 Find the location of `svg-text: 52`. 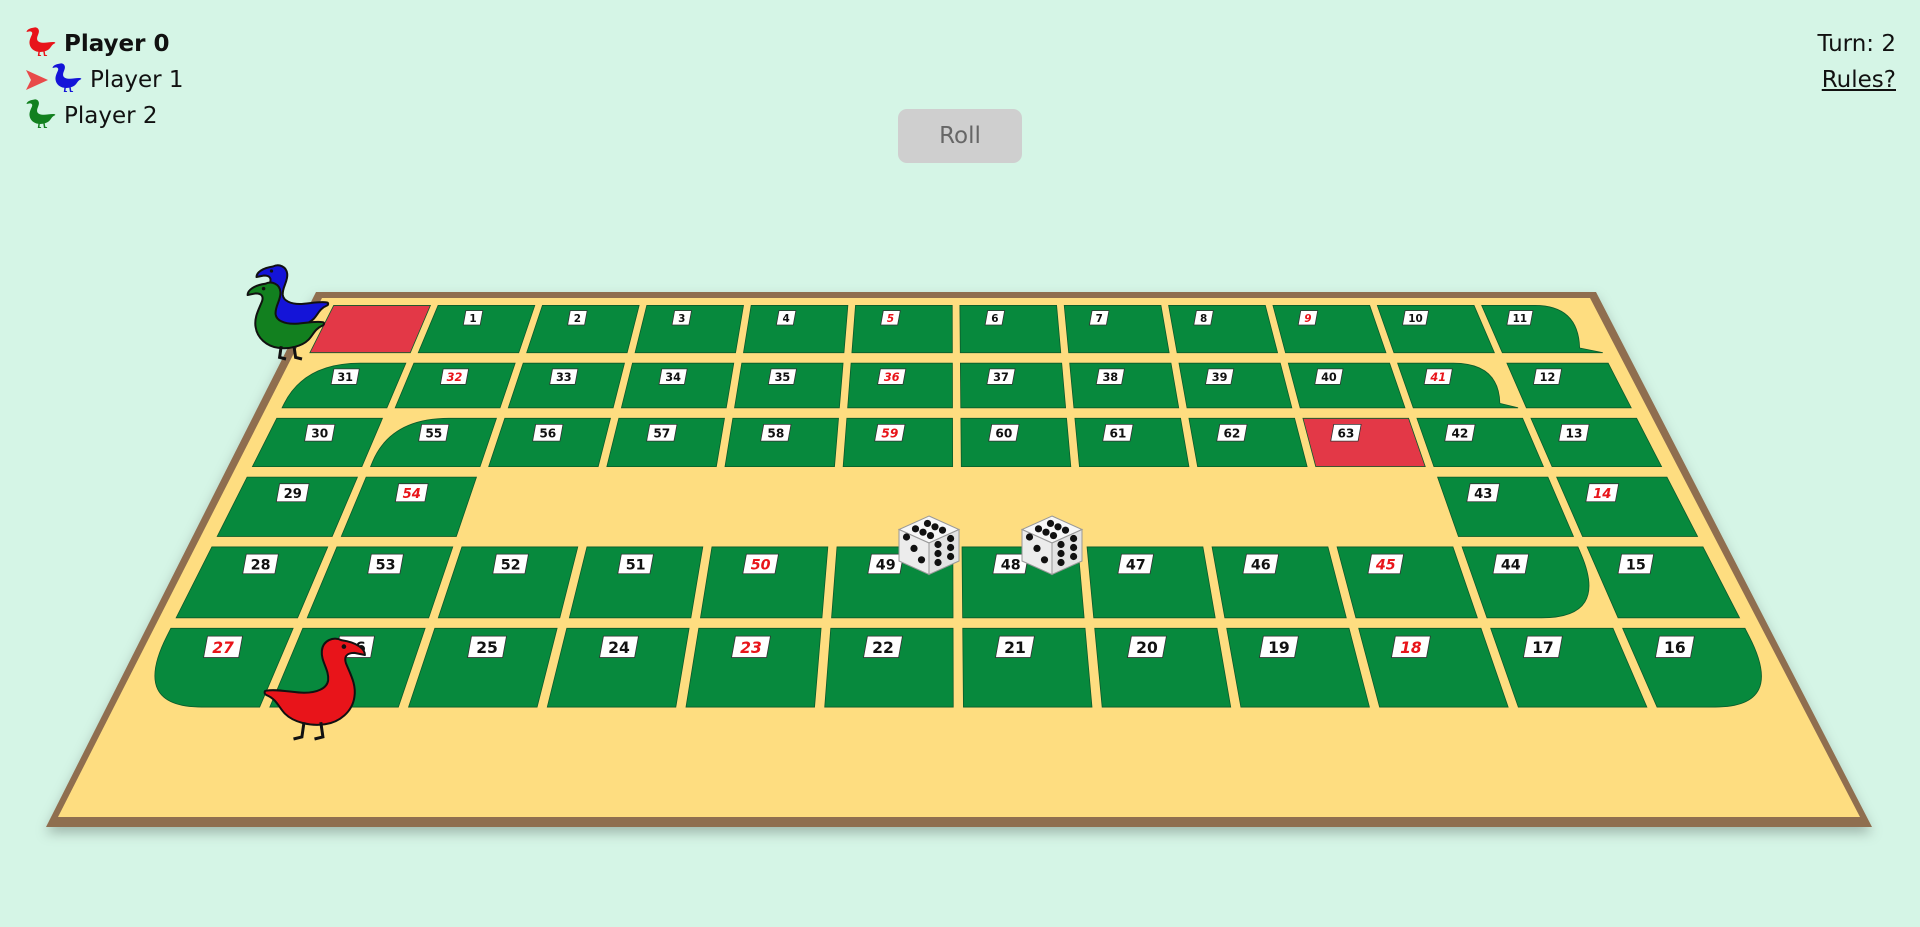

svg-text: 52 is located at coordinates (511, 565).